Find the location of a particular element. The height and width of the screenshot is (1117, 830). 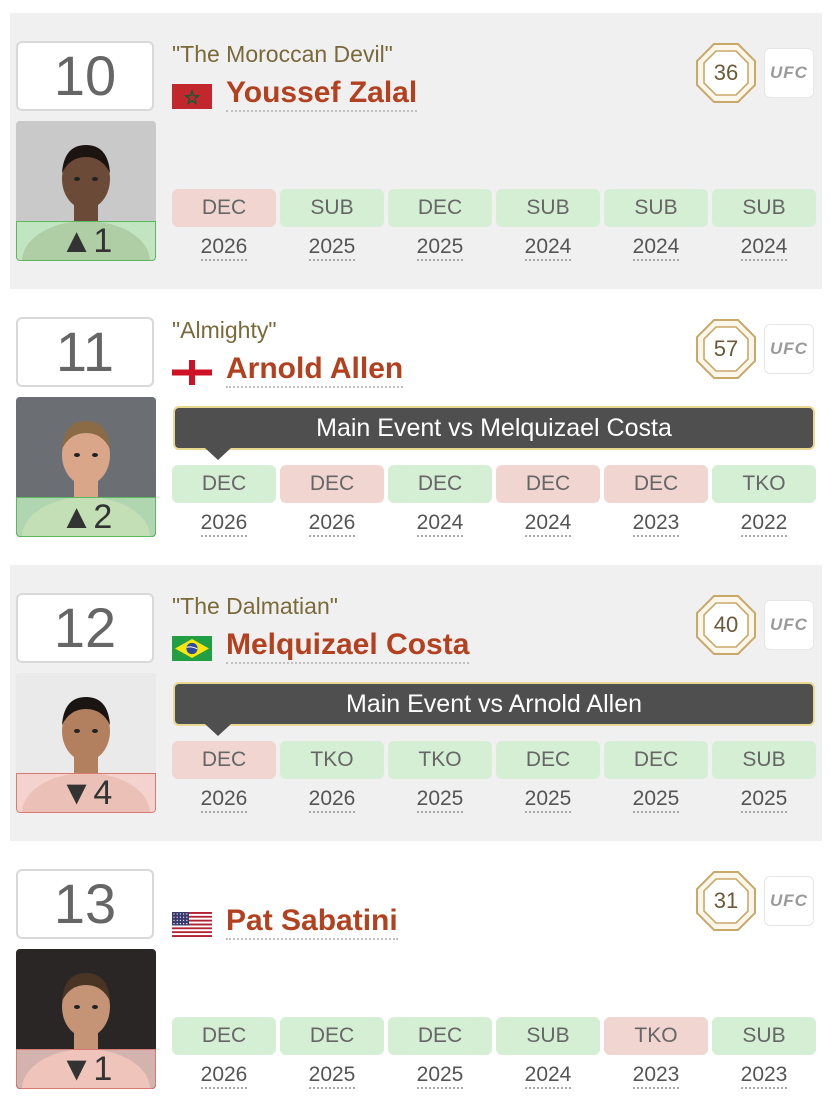

usa-flag is located at coordinates (192, 924).